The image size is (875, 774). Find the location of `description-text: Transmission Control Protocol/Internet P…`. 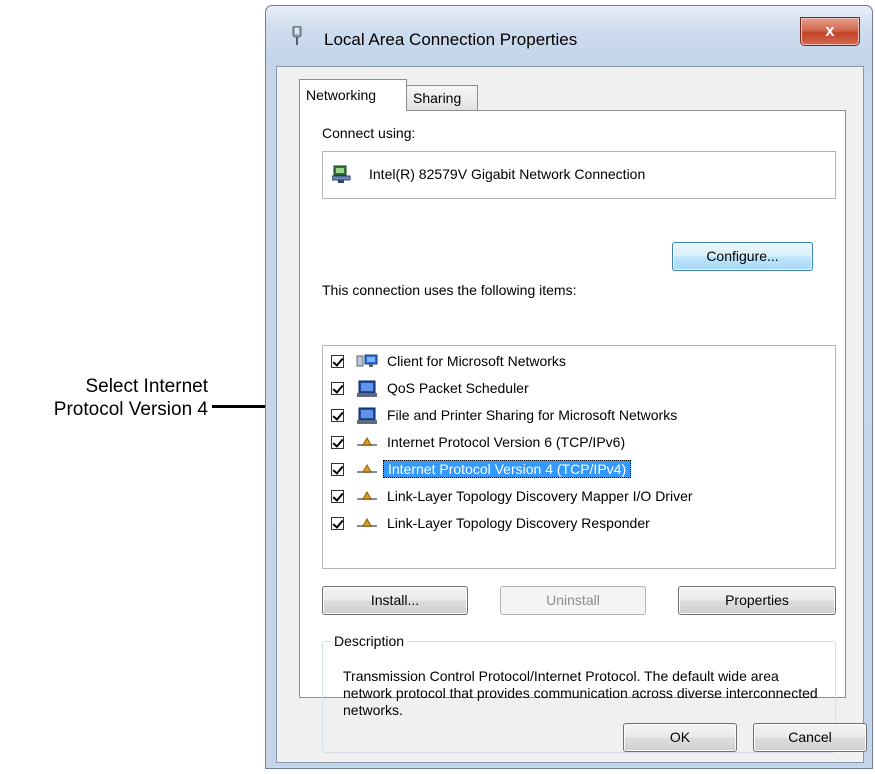

description-text: Transmission Control Protocol/Internet P… is located at coordinates (580, 693).